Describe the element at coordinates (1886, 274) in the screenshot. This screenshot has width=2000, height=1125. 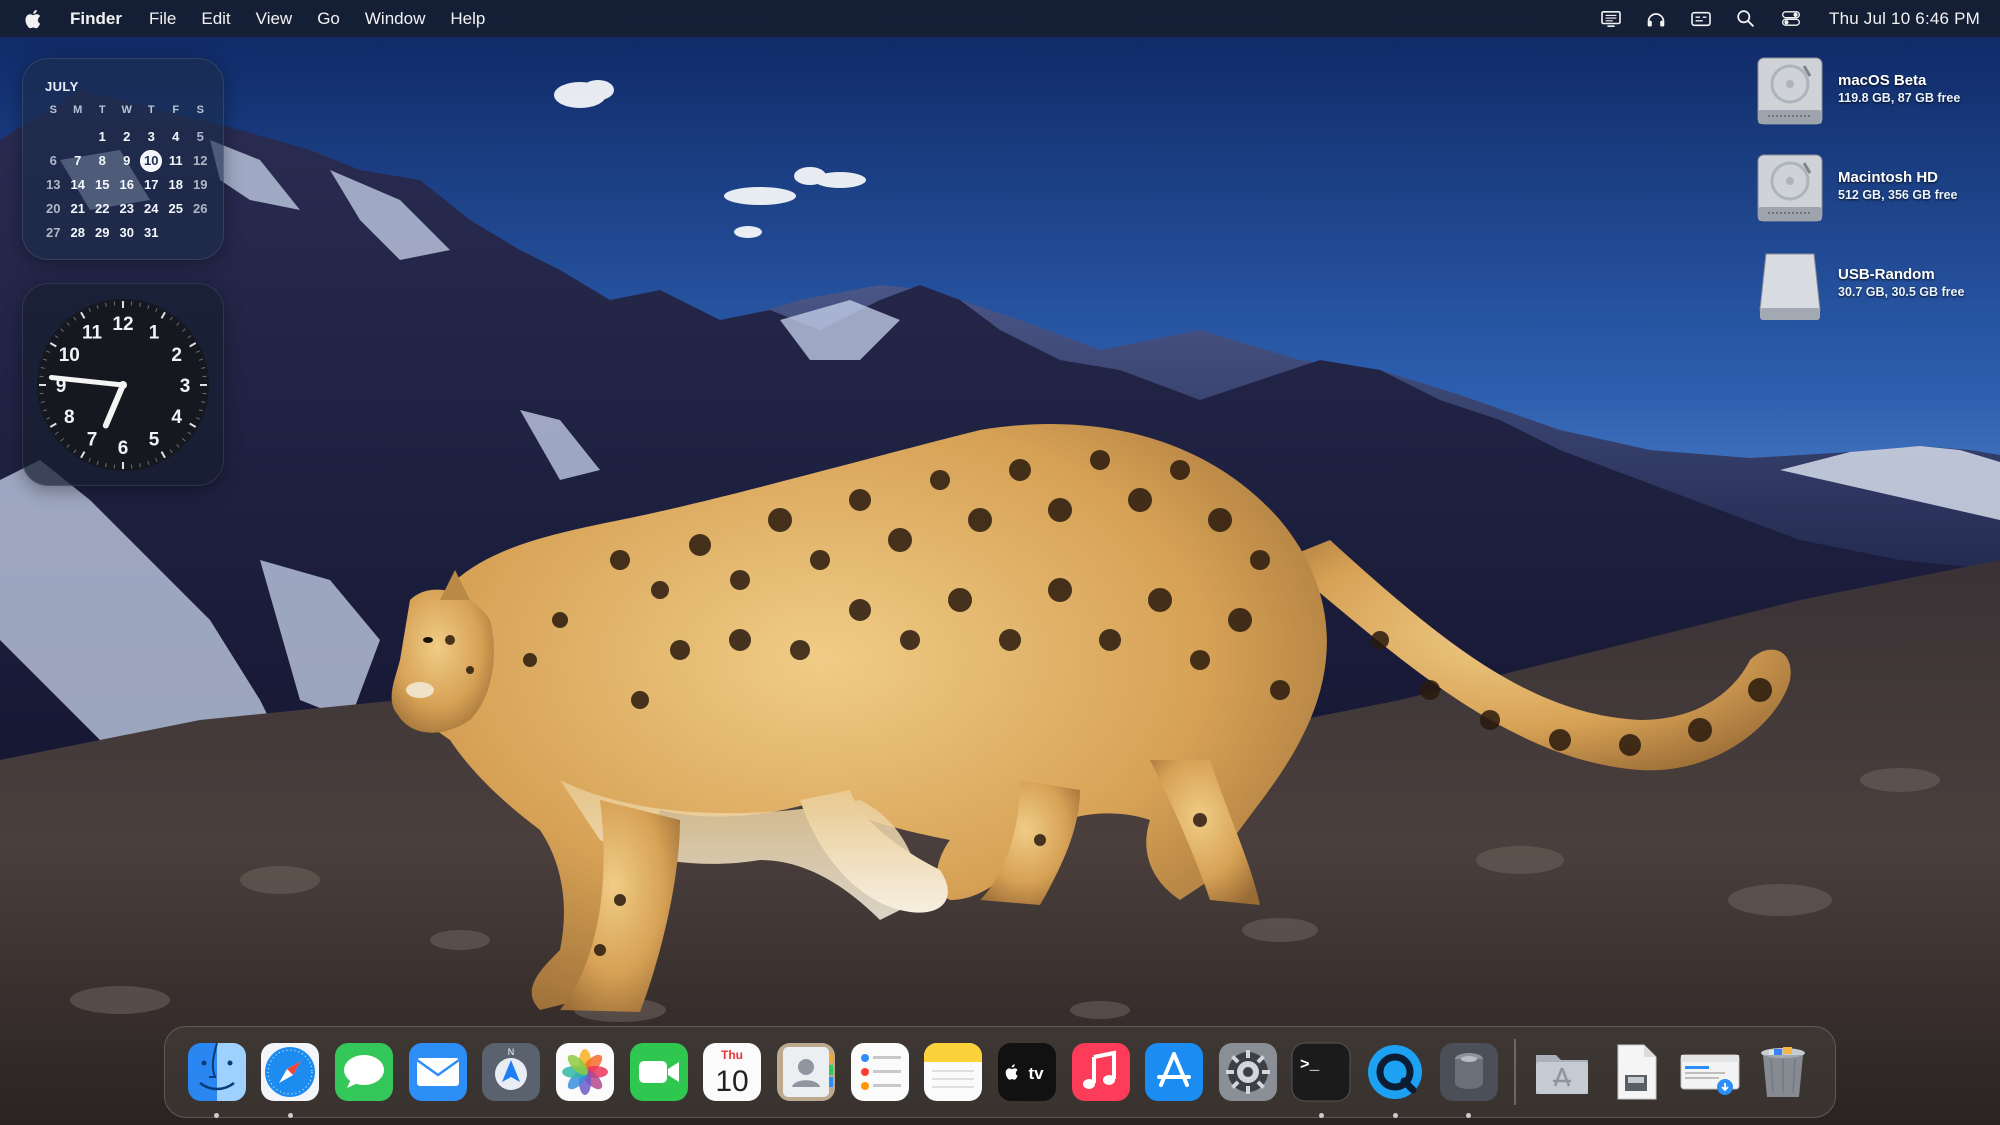
I see `drive-name: USB-Random` at that location.